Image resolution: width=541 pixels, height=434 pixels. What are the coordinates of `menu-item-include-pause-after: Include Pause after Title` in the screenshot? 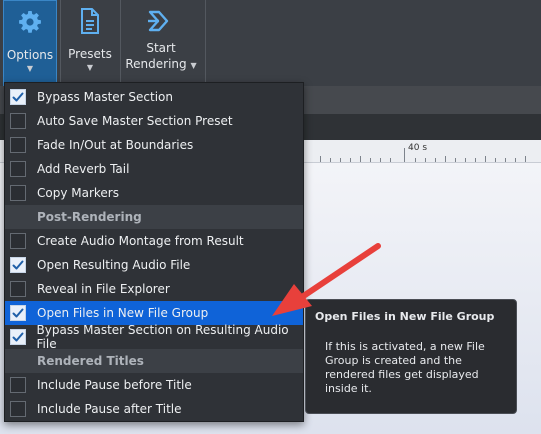 It's located at (154, 409).